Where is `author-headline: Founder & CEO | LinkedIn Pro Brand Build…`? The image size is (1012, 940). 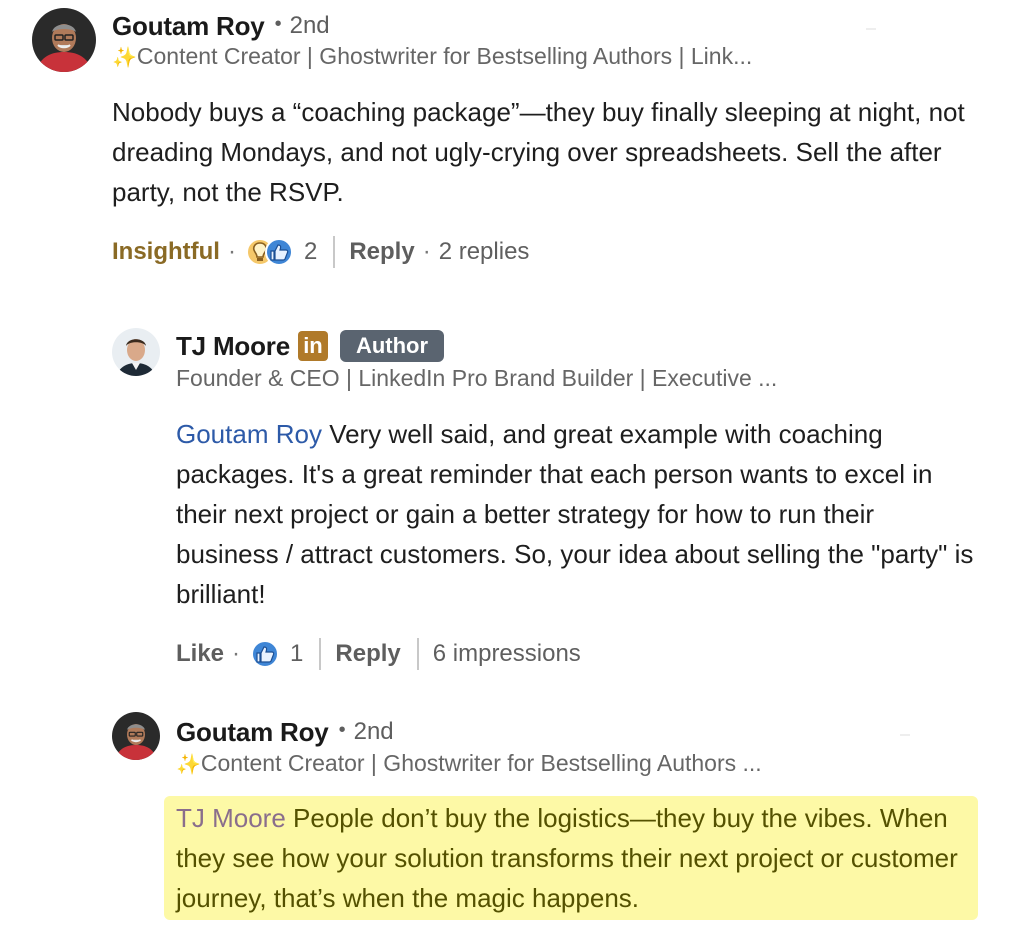 author-headline: Founder & CEO | LinkedIn Pro Brand Build… is located at coordinates (477, 378).